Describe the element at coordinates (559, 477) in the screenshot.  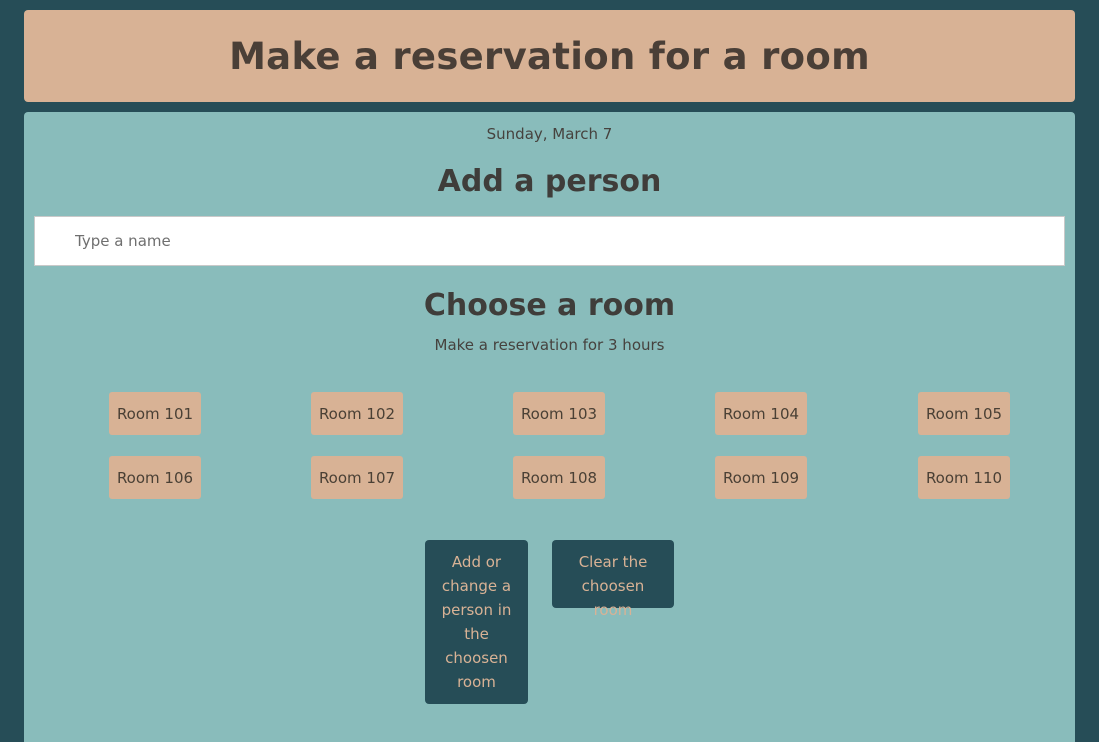
I see `room-108-button: Room 108` at that location.